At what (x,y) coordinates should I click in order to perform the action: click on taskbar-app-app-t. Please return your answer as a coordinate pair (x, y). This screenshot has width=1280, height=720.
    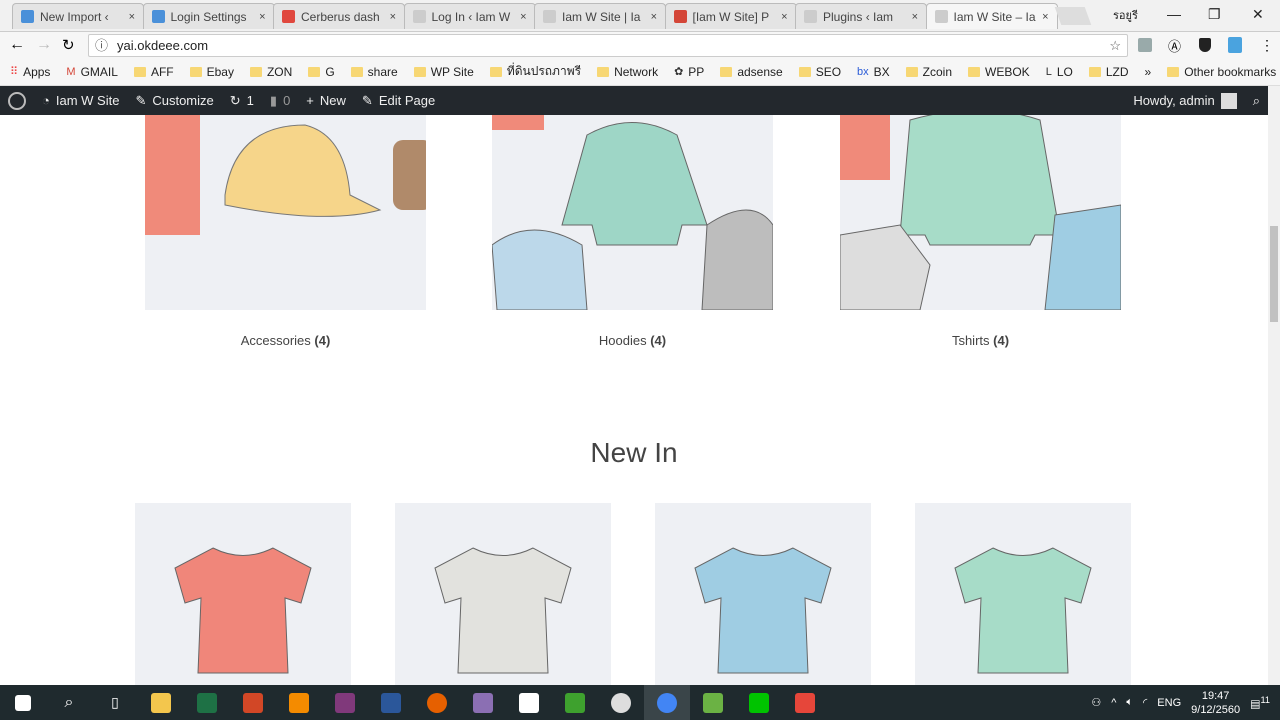
    Looking at the image, I should click on (621, 702).